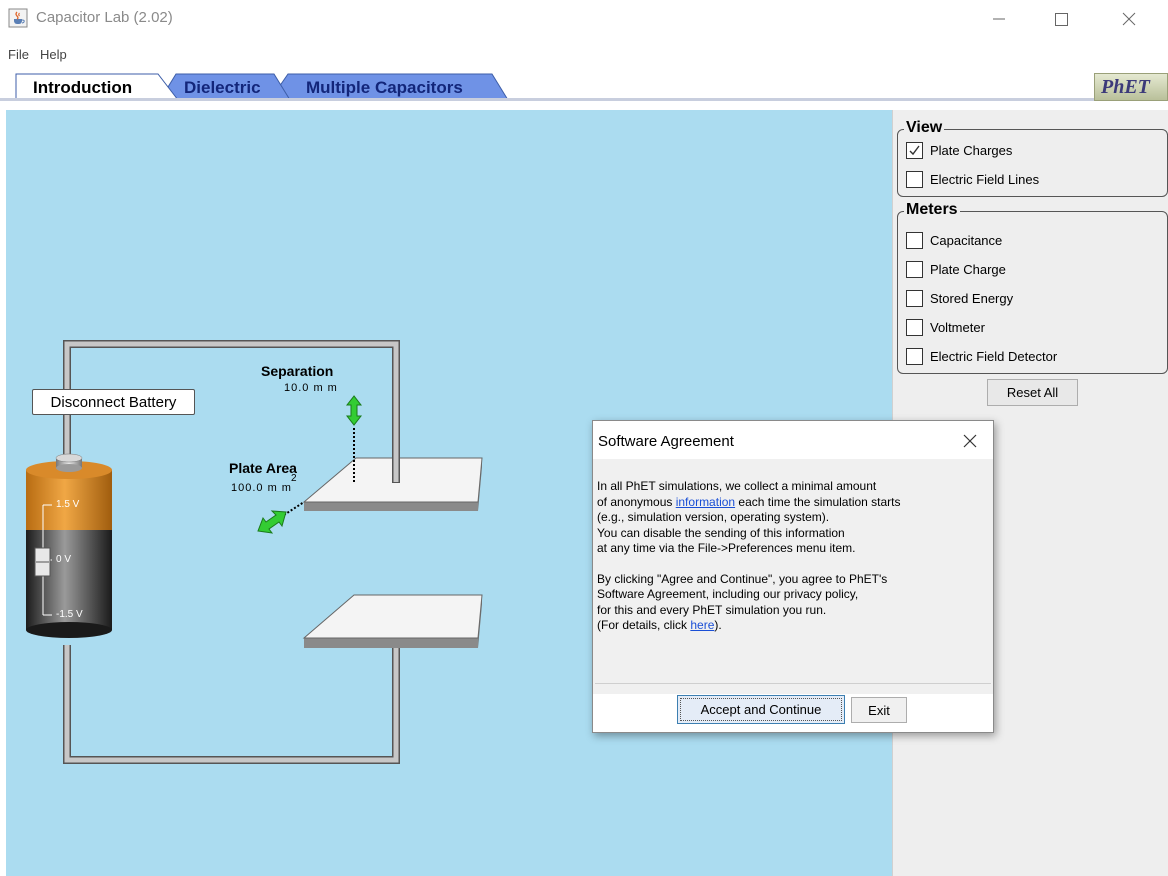 The height and width of the screenshot is (876, 1168). What do you see at coordinates (42, 562) in the screenshot?
I see `battery-voltage-slider` at bounding box center [42, 562].